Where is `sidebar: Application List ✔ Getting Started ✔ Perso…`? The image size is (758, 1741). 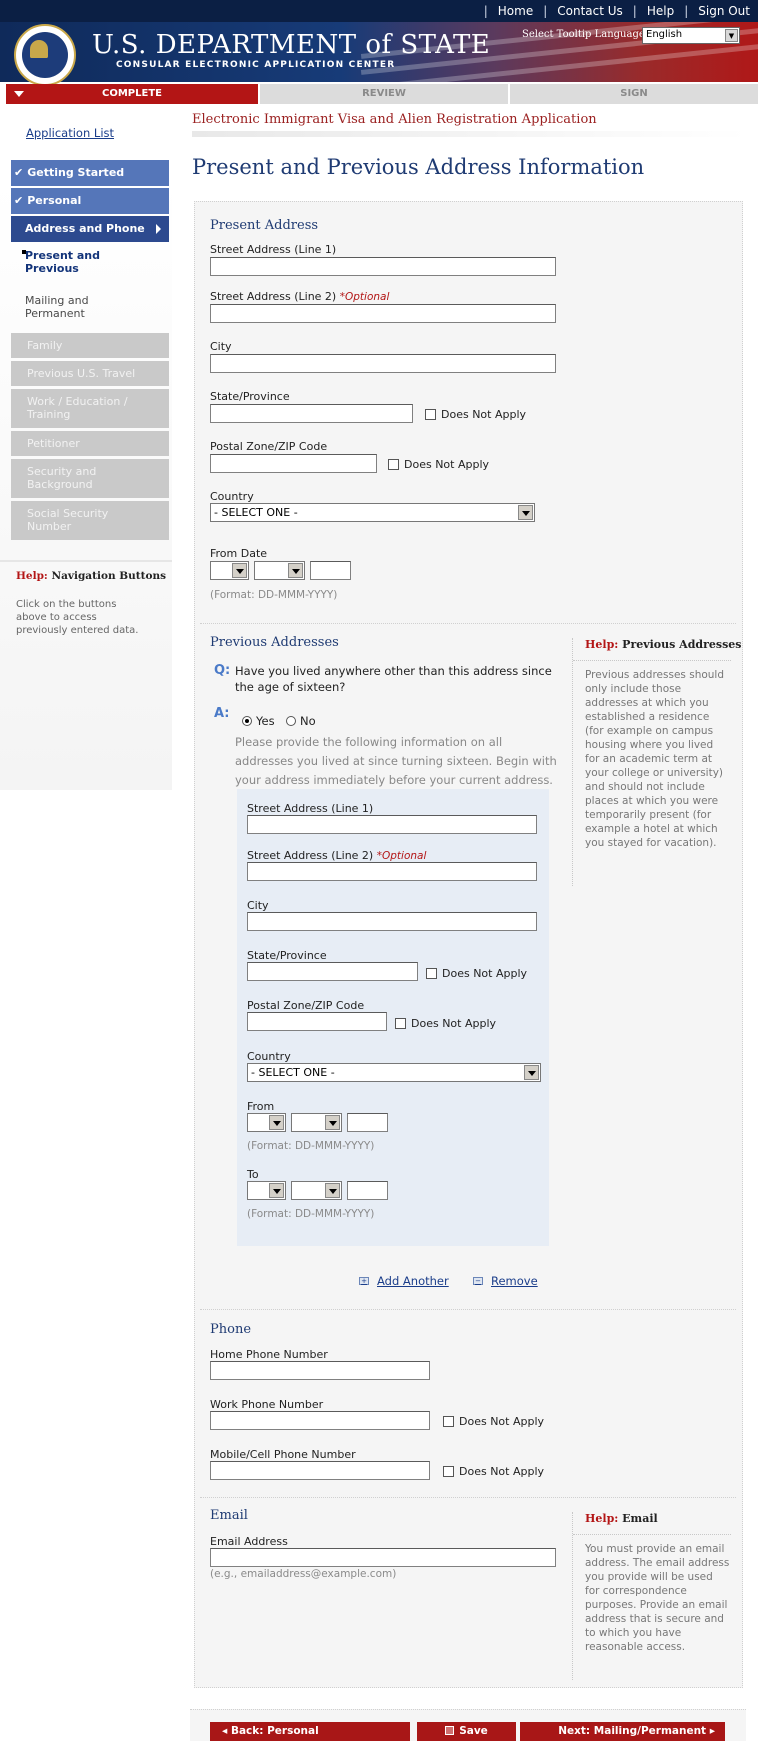 sidebar: Application List ✔ Getting Started ✔ Perso… is located at coordinates (86, 450).